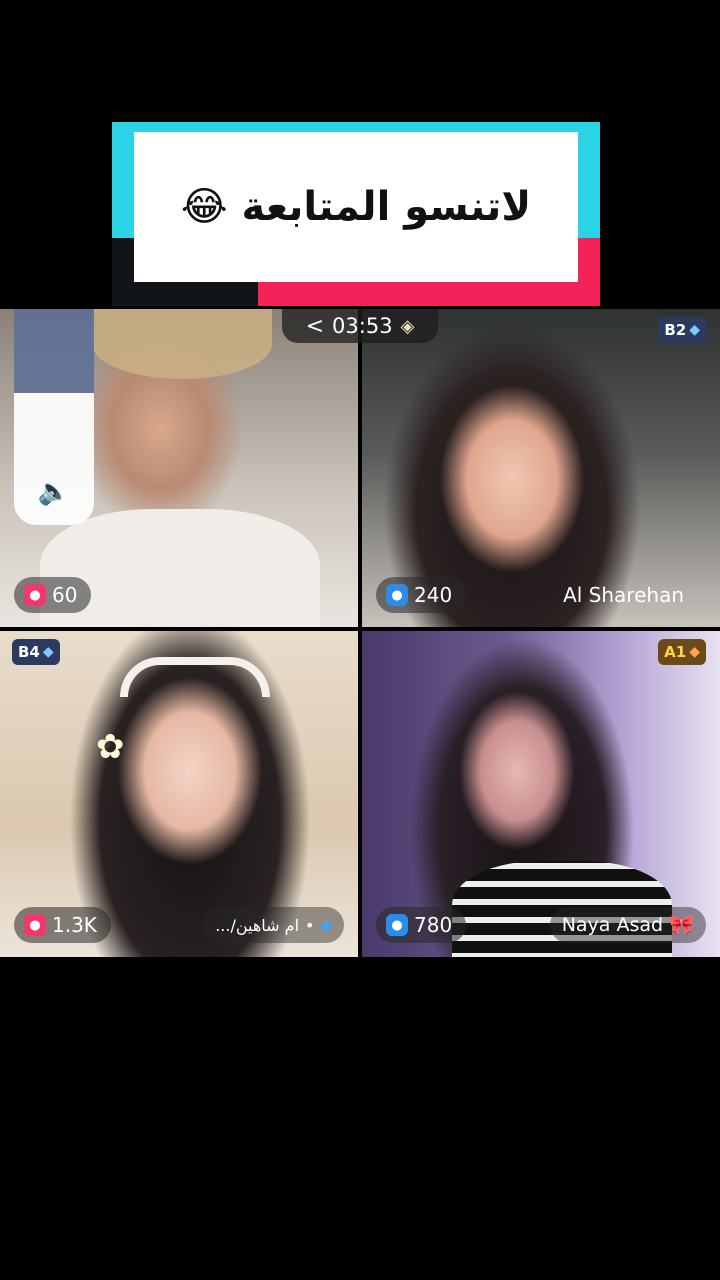 This screenshot has width=720, height=1280. I want to click on diamond-badge-icon: ◈, so click(407, 326).